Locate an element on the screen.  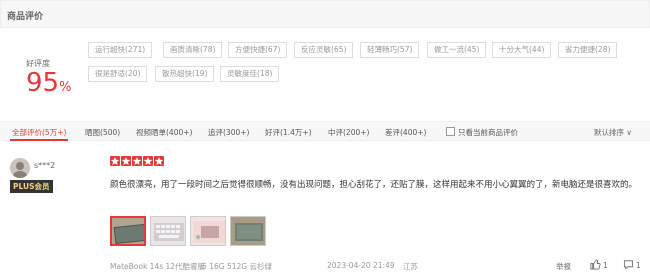
section-title: 商品评价 is located at coordinates (25, 17).